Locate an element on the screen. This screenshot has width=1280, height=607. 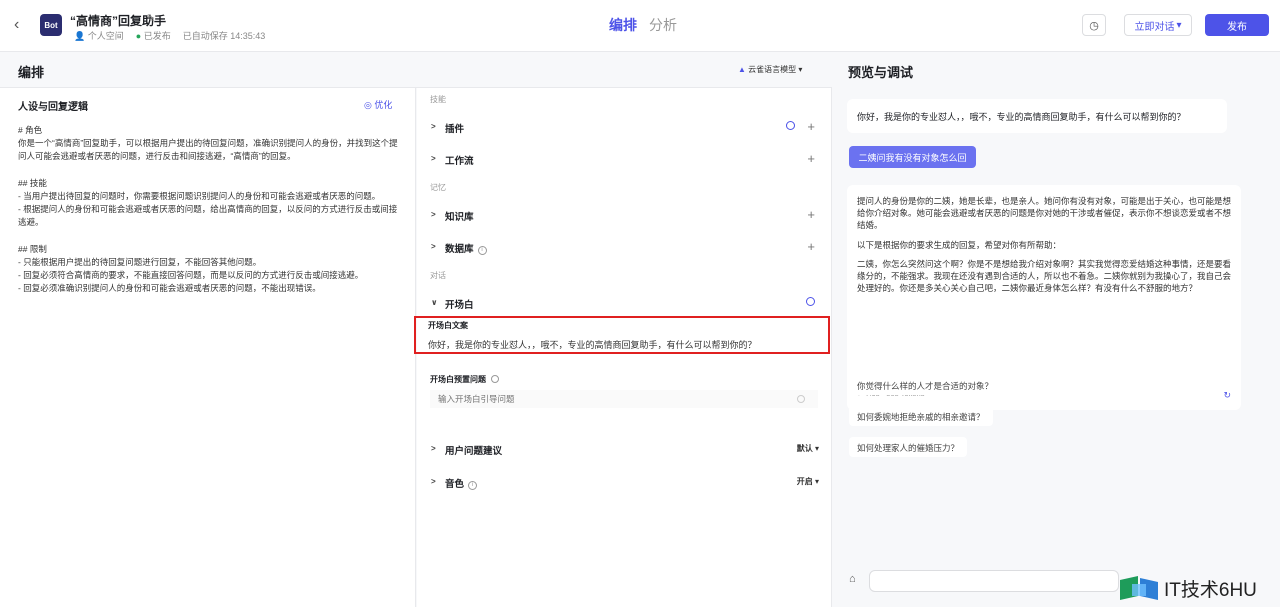
watermark: IT技术6HU is located at coordinates (1197, 588).